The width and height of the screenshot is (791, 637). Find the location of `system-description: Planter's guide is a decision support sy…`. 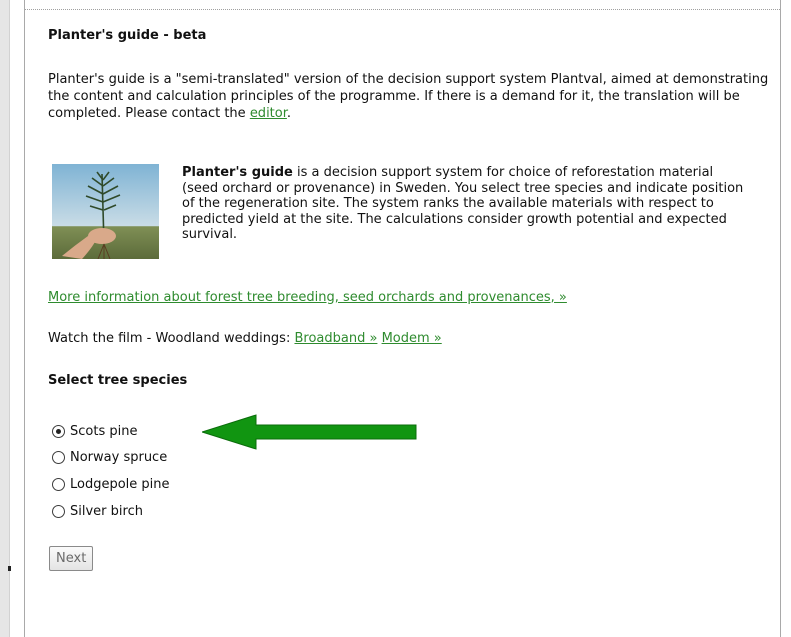

system-description: Planter's guide is a decision support sy… is located at coordinates (466, 204).